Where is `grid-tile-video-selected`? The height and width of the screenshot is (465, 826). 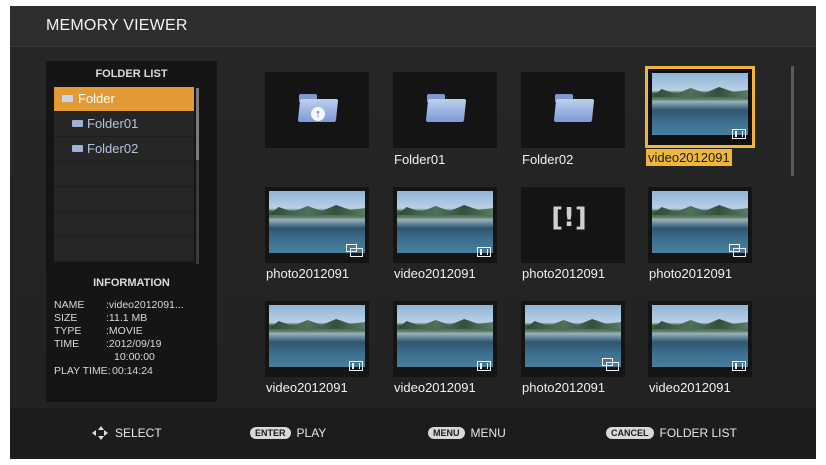 grid-tile-video-selected is located at coordinates (700, 107).